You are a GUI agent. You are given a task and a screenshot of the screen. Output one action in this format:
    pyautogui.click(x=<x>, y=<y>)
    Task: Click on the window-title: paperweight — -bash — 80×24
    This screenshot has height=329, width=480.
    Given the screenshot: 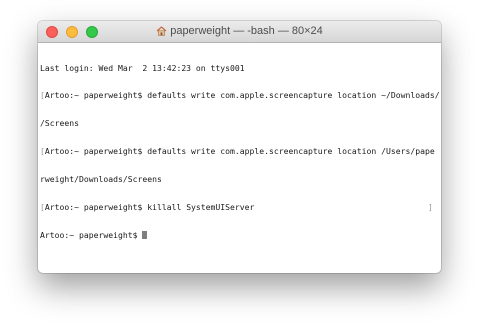 What is the action you would take?
    pyautogui.click(x=239, y=32)
    